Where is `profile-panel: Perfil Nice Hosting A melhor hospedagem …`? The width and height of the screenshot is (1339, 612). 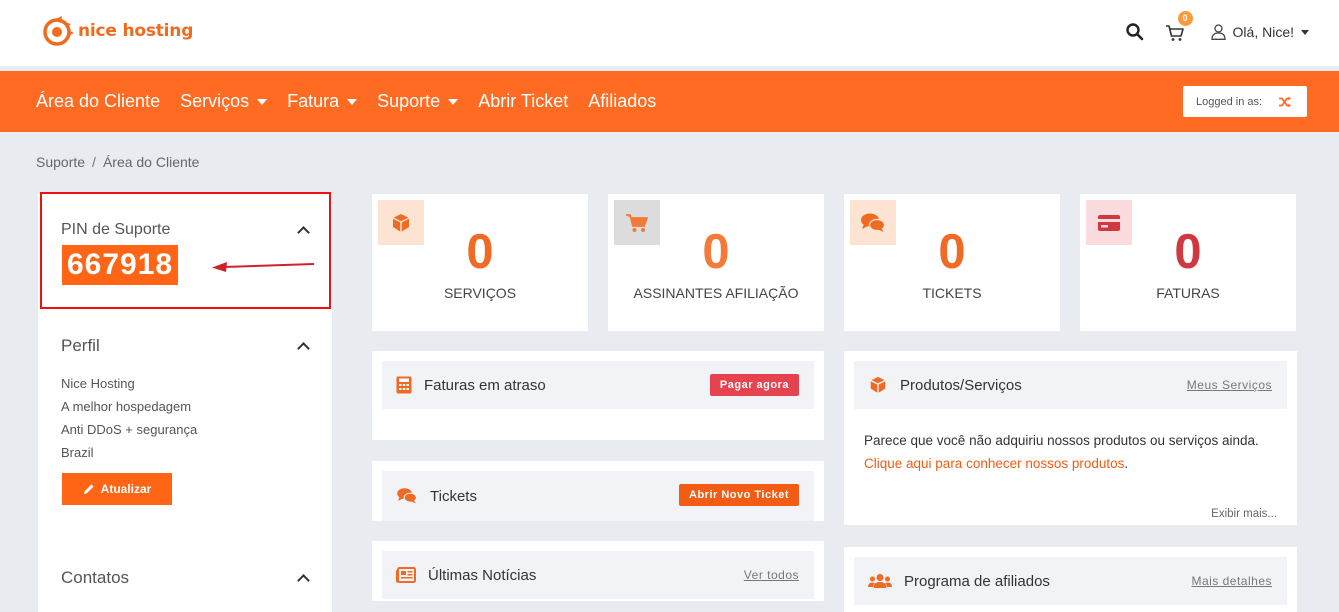 profile-panel: Perfil Nice Hosting A melhor hospedagem … is located at coordinates (185, 420).